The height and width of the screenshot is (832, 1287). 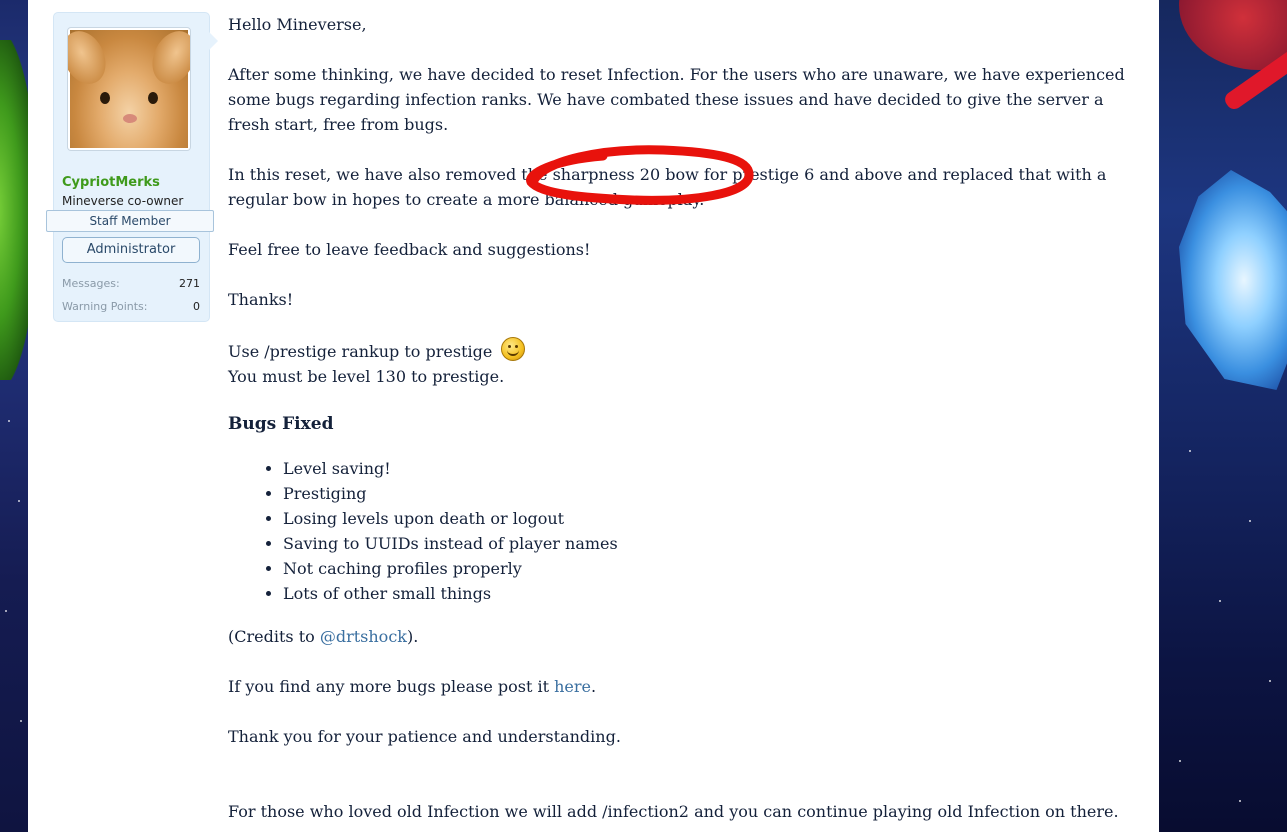 I want to click on credits-text: (Credits to, so click(x=274, y=636).